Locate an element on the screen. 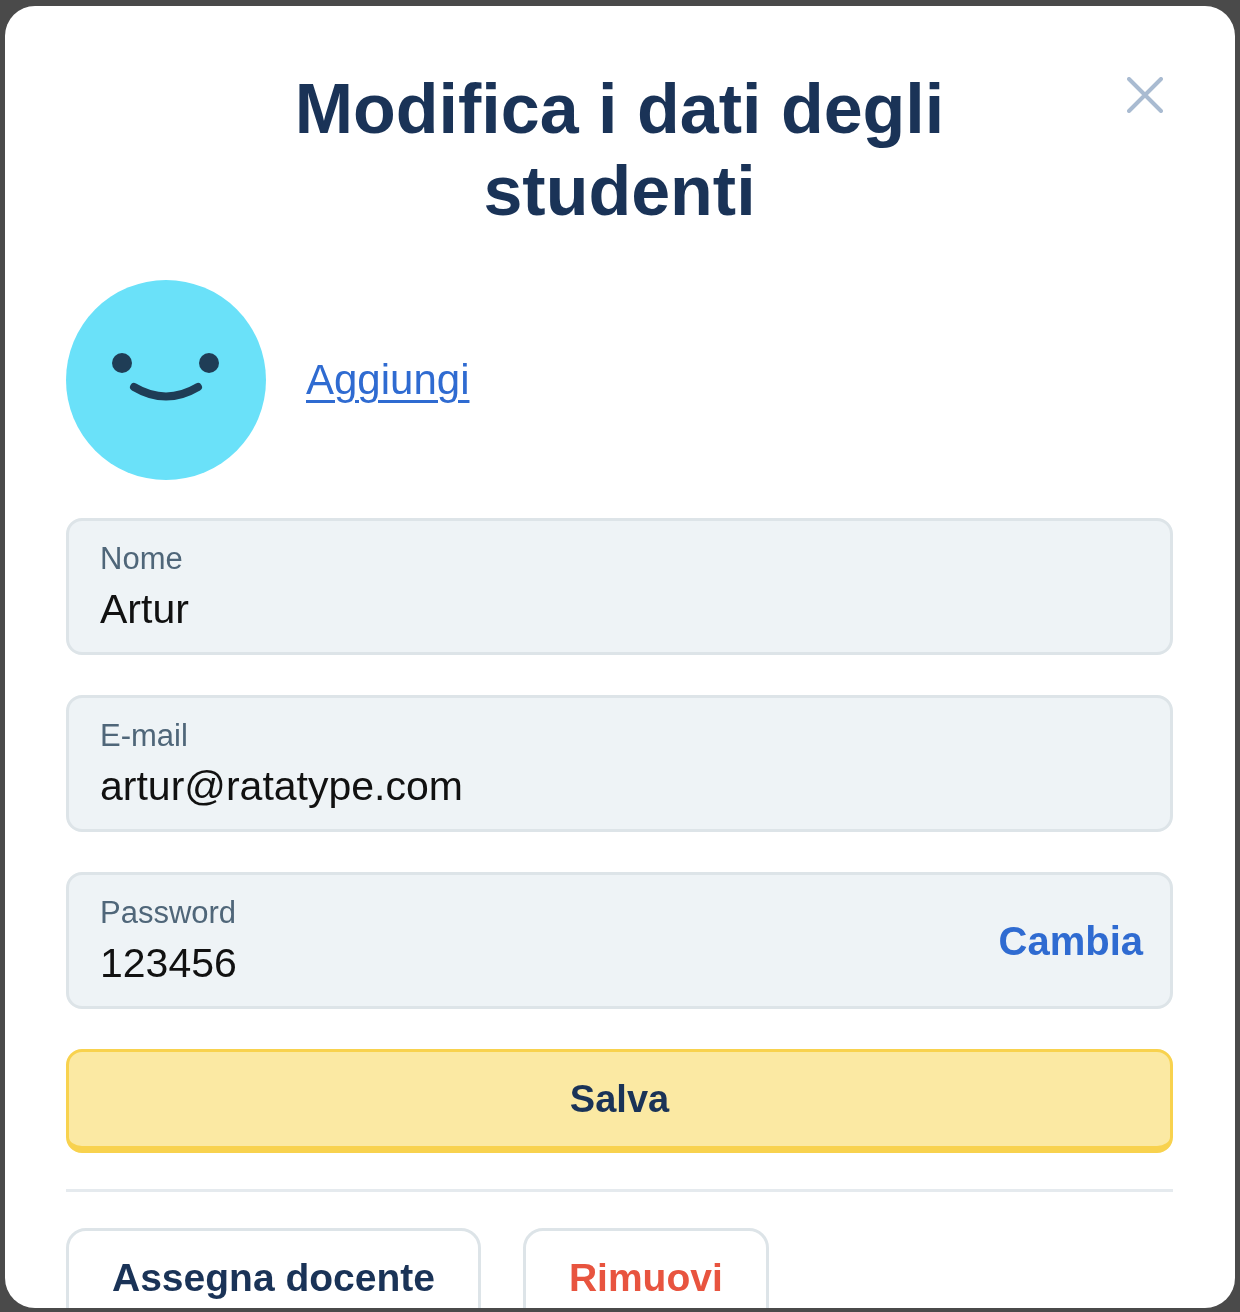 The width and height of the screenshot is (1240, 1312). text-field: E-mail artur@ratatype.com is located at coordinates (619, 763).